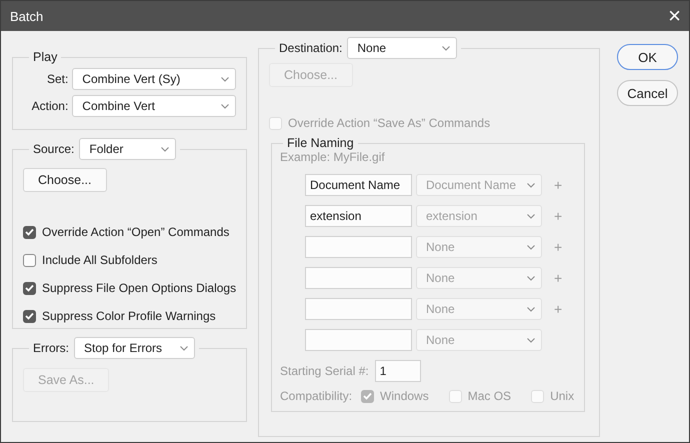 The width and height of the screenshot is (690, 443). Describe the element at coordinates (127, 149) in the screenshot. I see `dropdown: Folder` at that location.